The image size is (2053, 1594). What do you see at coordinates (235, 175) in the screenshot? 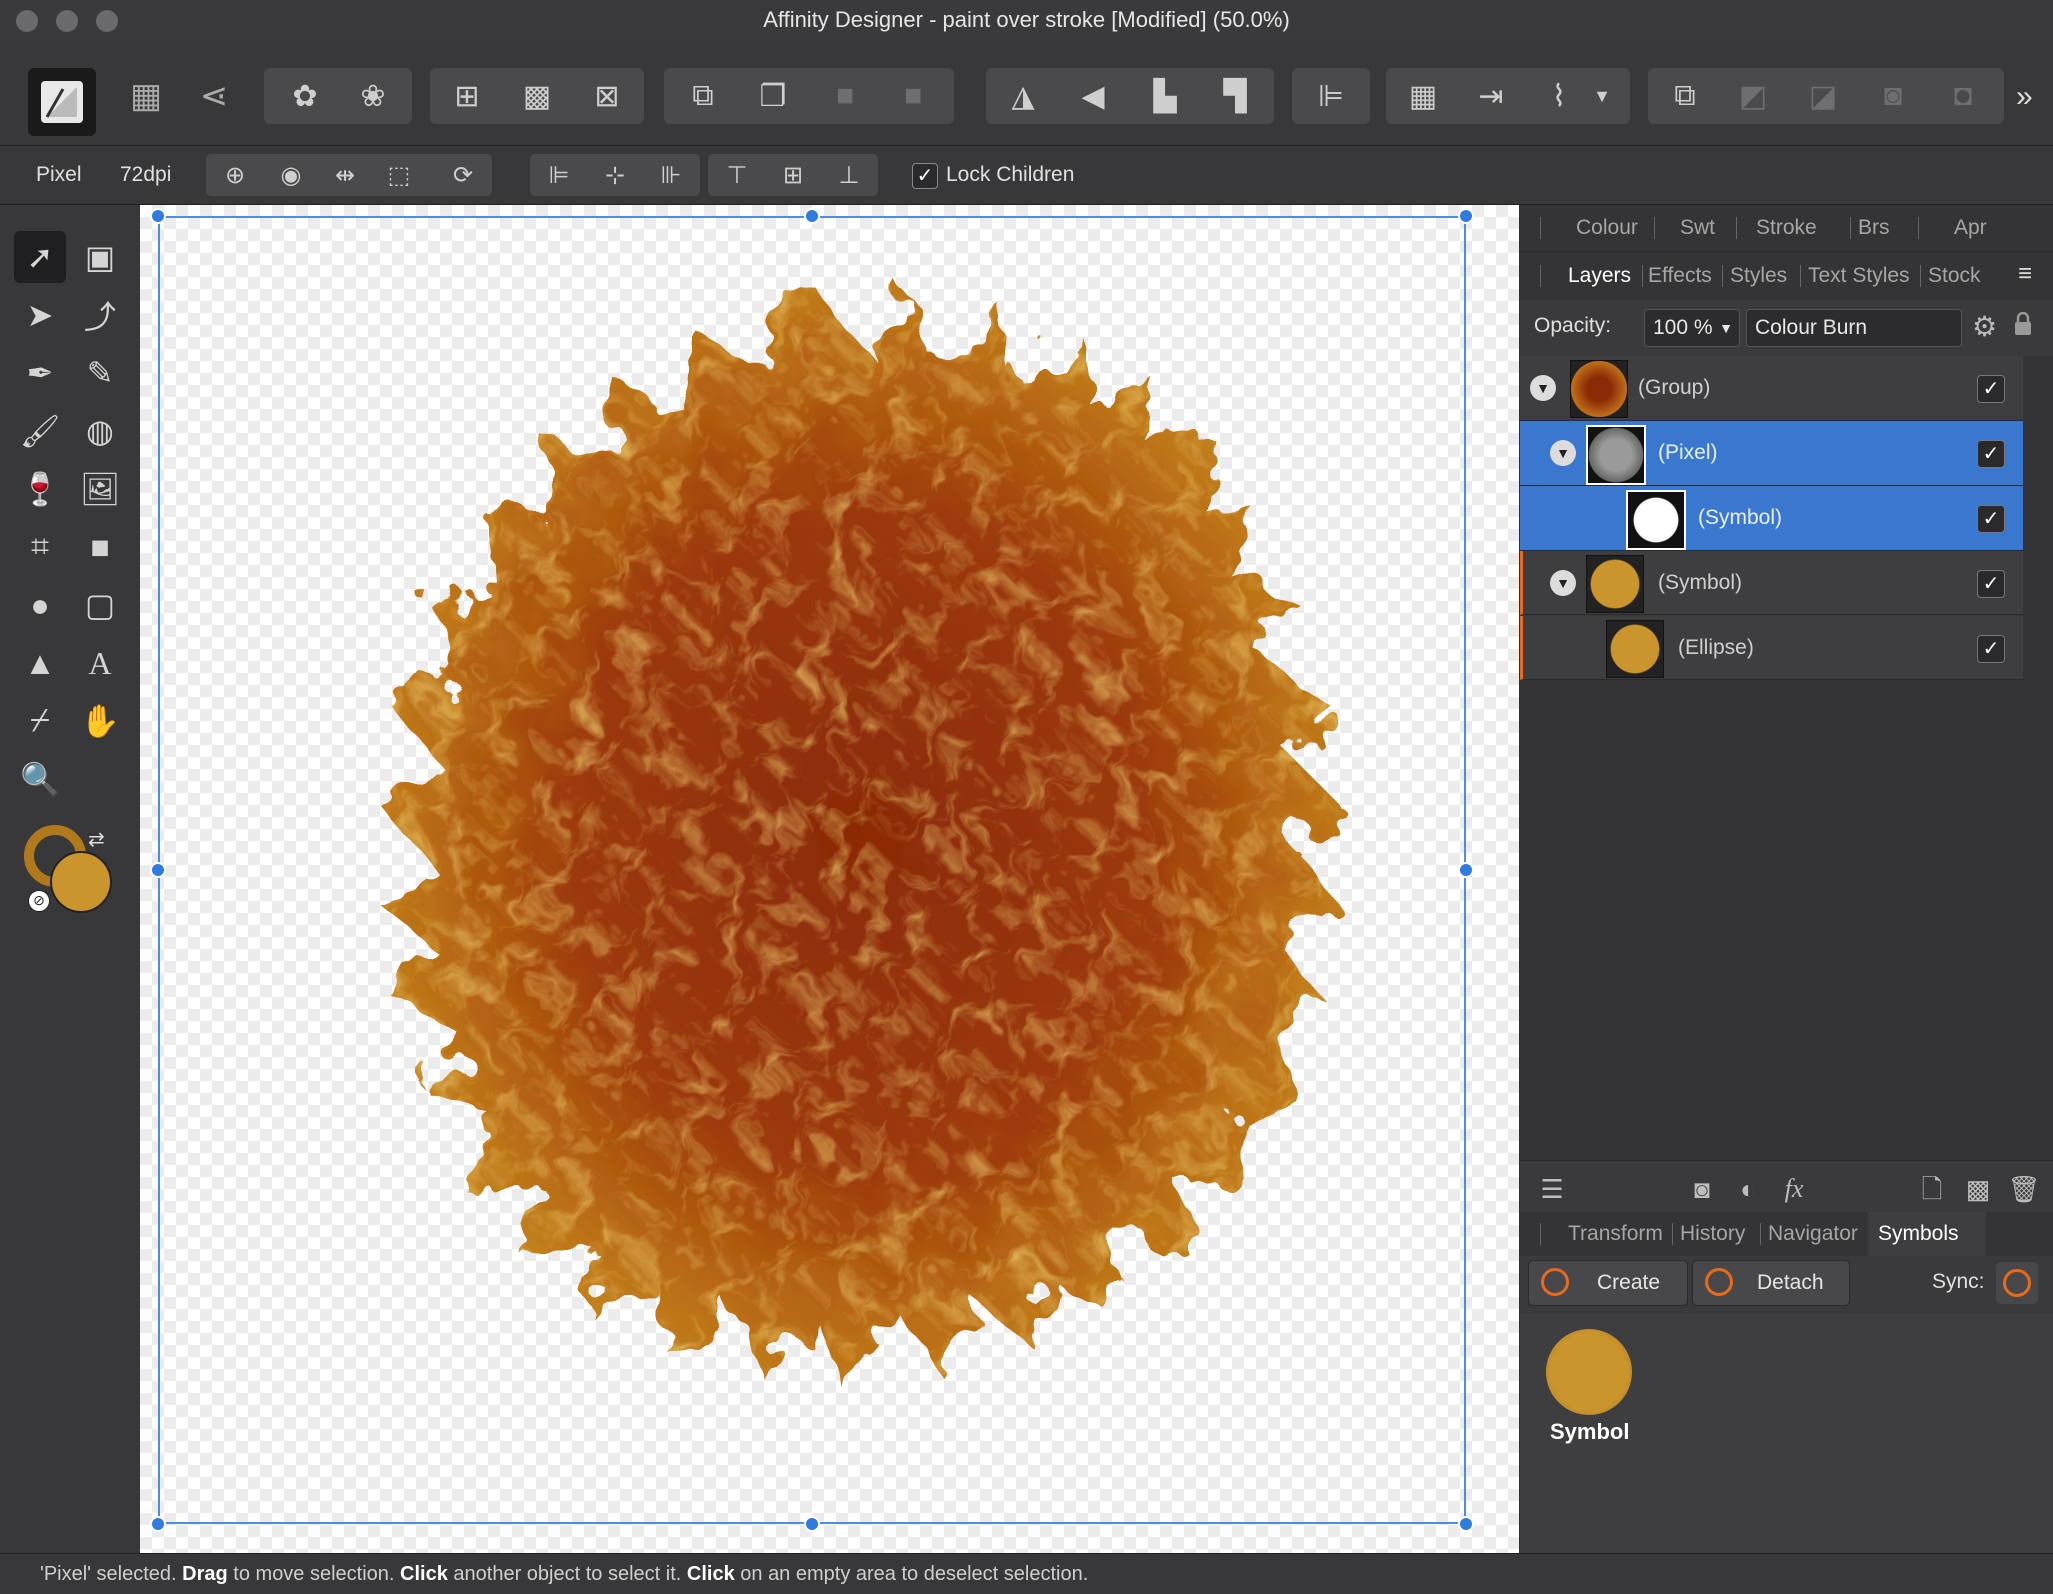
I see `transform-origin-button: ⊕` at bounding box center [235, 175].